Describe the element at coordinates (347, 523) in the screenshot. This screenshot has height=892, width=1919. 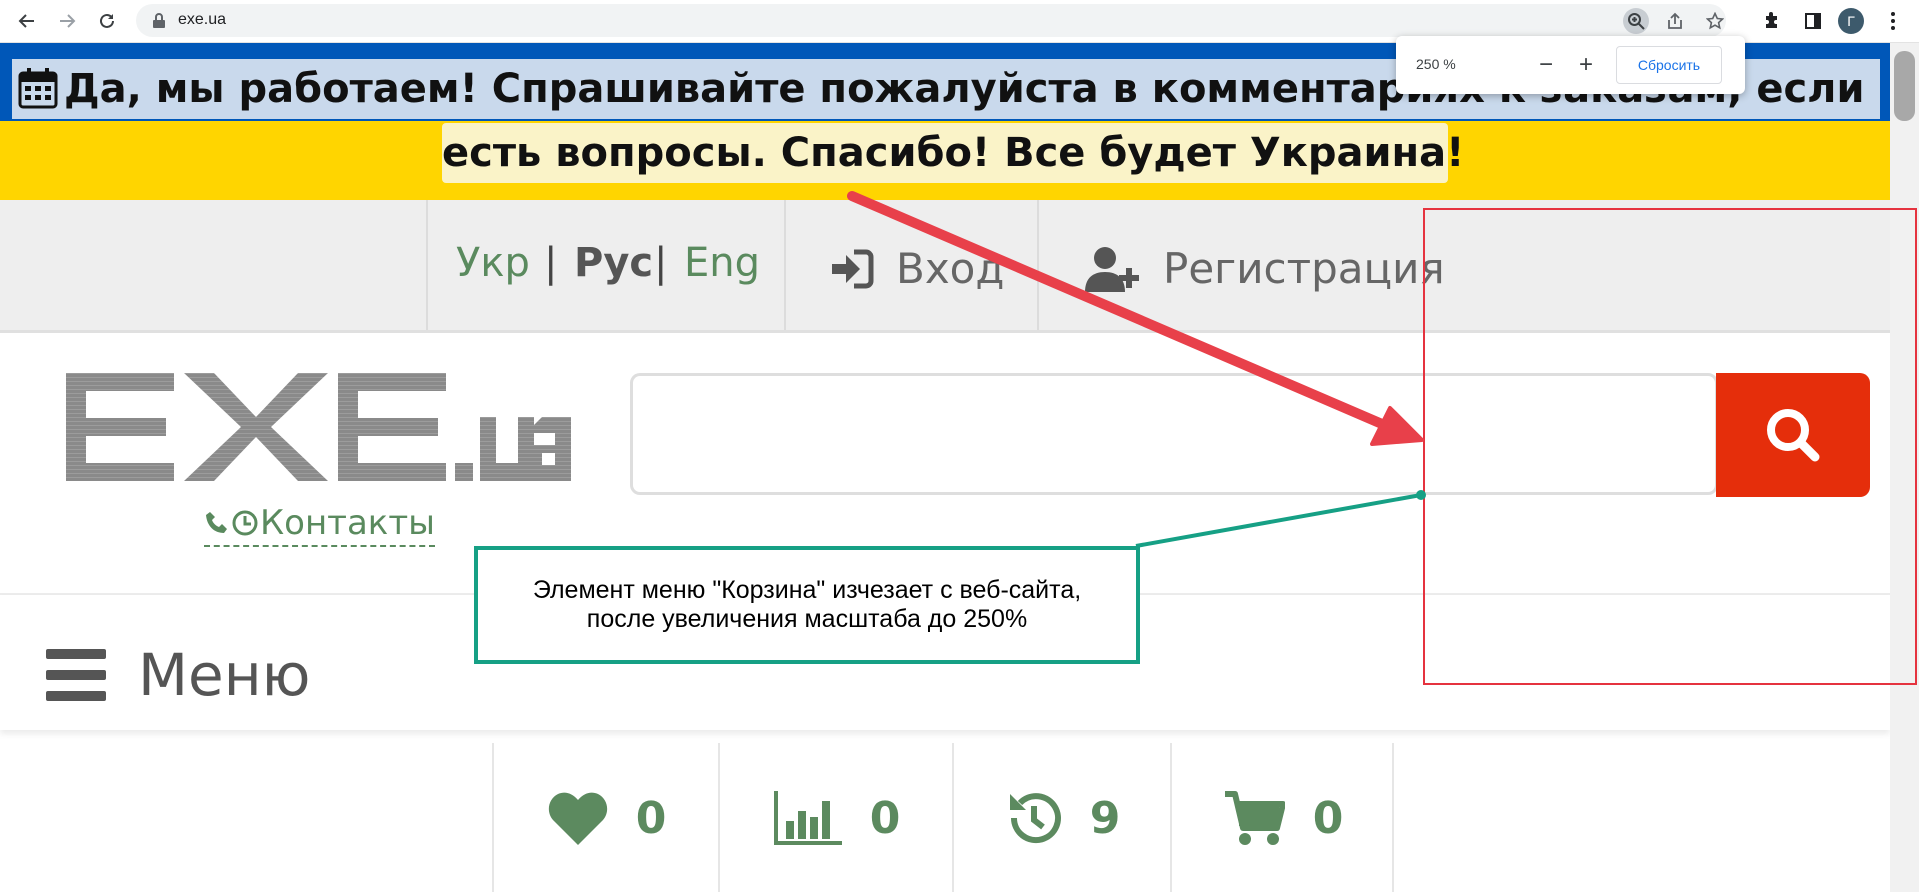
I see `contacts-label: Контакты` at that location.